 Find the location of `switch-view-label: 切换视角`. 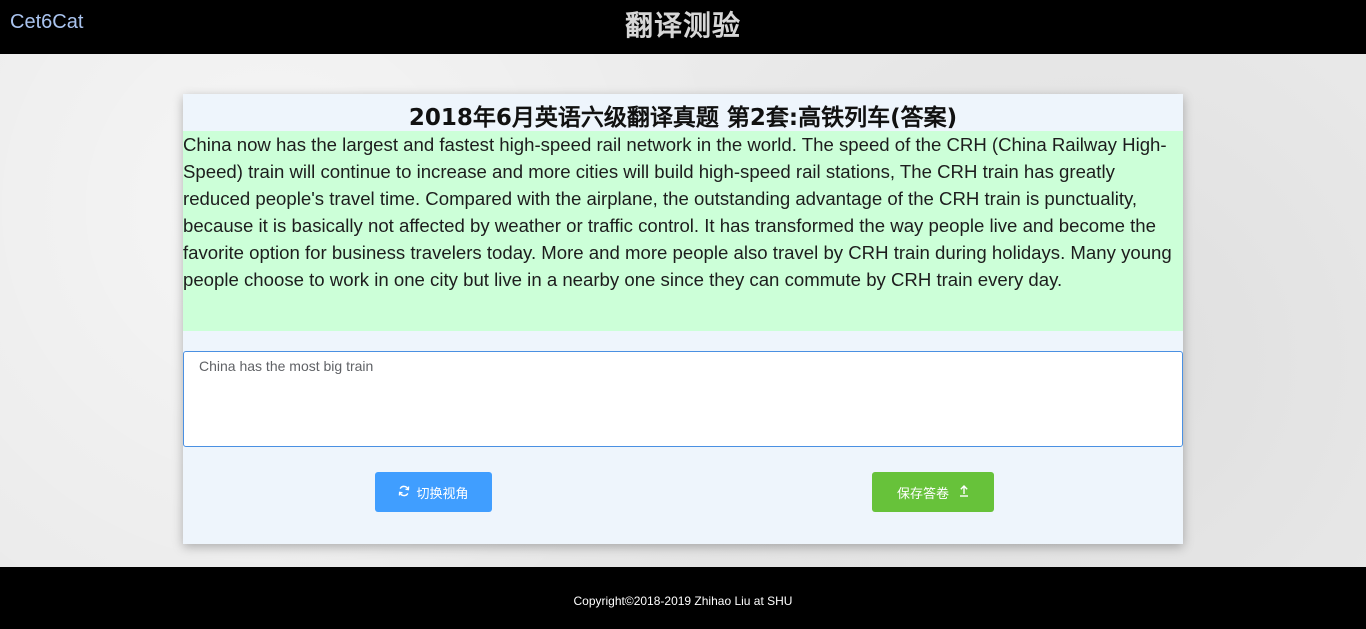

switch-view-label: 切换视角 is located at coordinates (442, 493).